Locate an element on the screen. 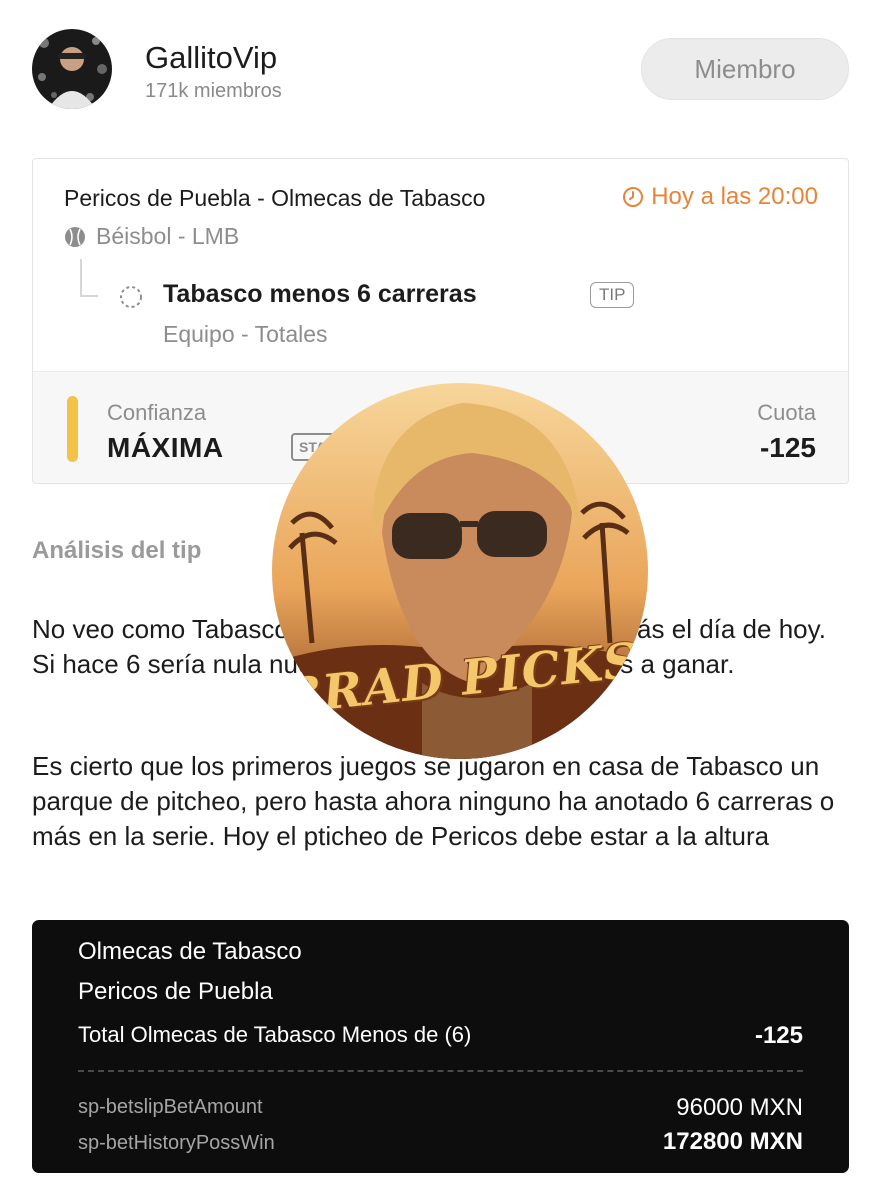 The image size is (881, 1200). member-button: Miembro is located at coordinates (745, 69).